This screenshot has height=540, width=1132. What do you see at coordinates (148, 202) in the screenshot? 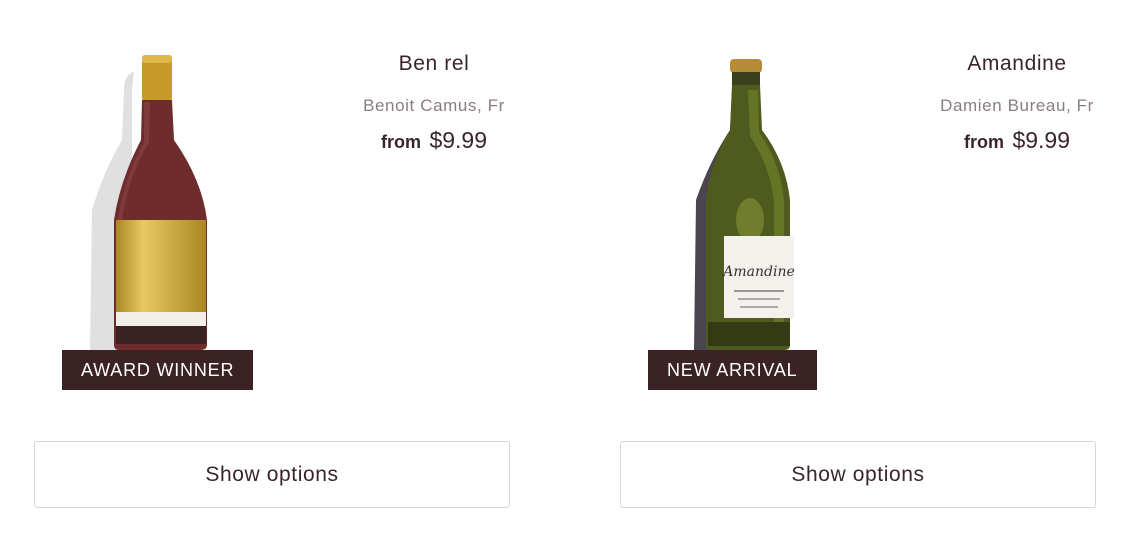
I see `red-wine-bottle-image` at bounding box center [148, 202].